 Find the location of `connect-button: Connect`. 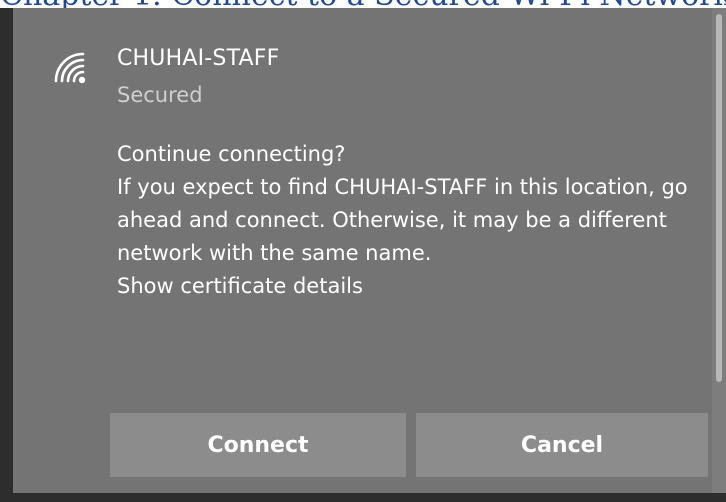

connect-button: Connect is located at coordinates (258, 445).